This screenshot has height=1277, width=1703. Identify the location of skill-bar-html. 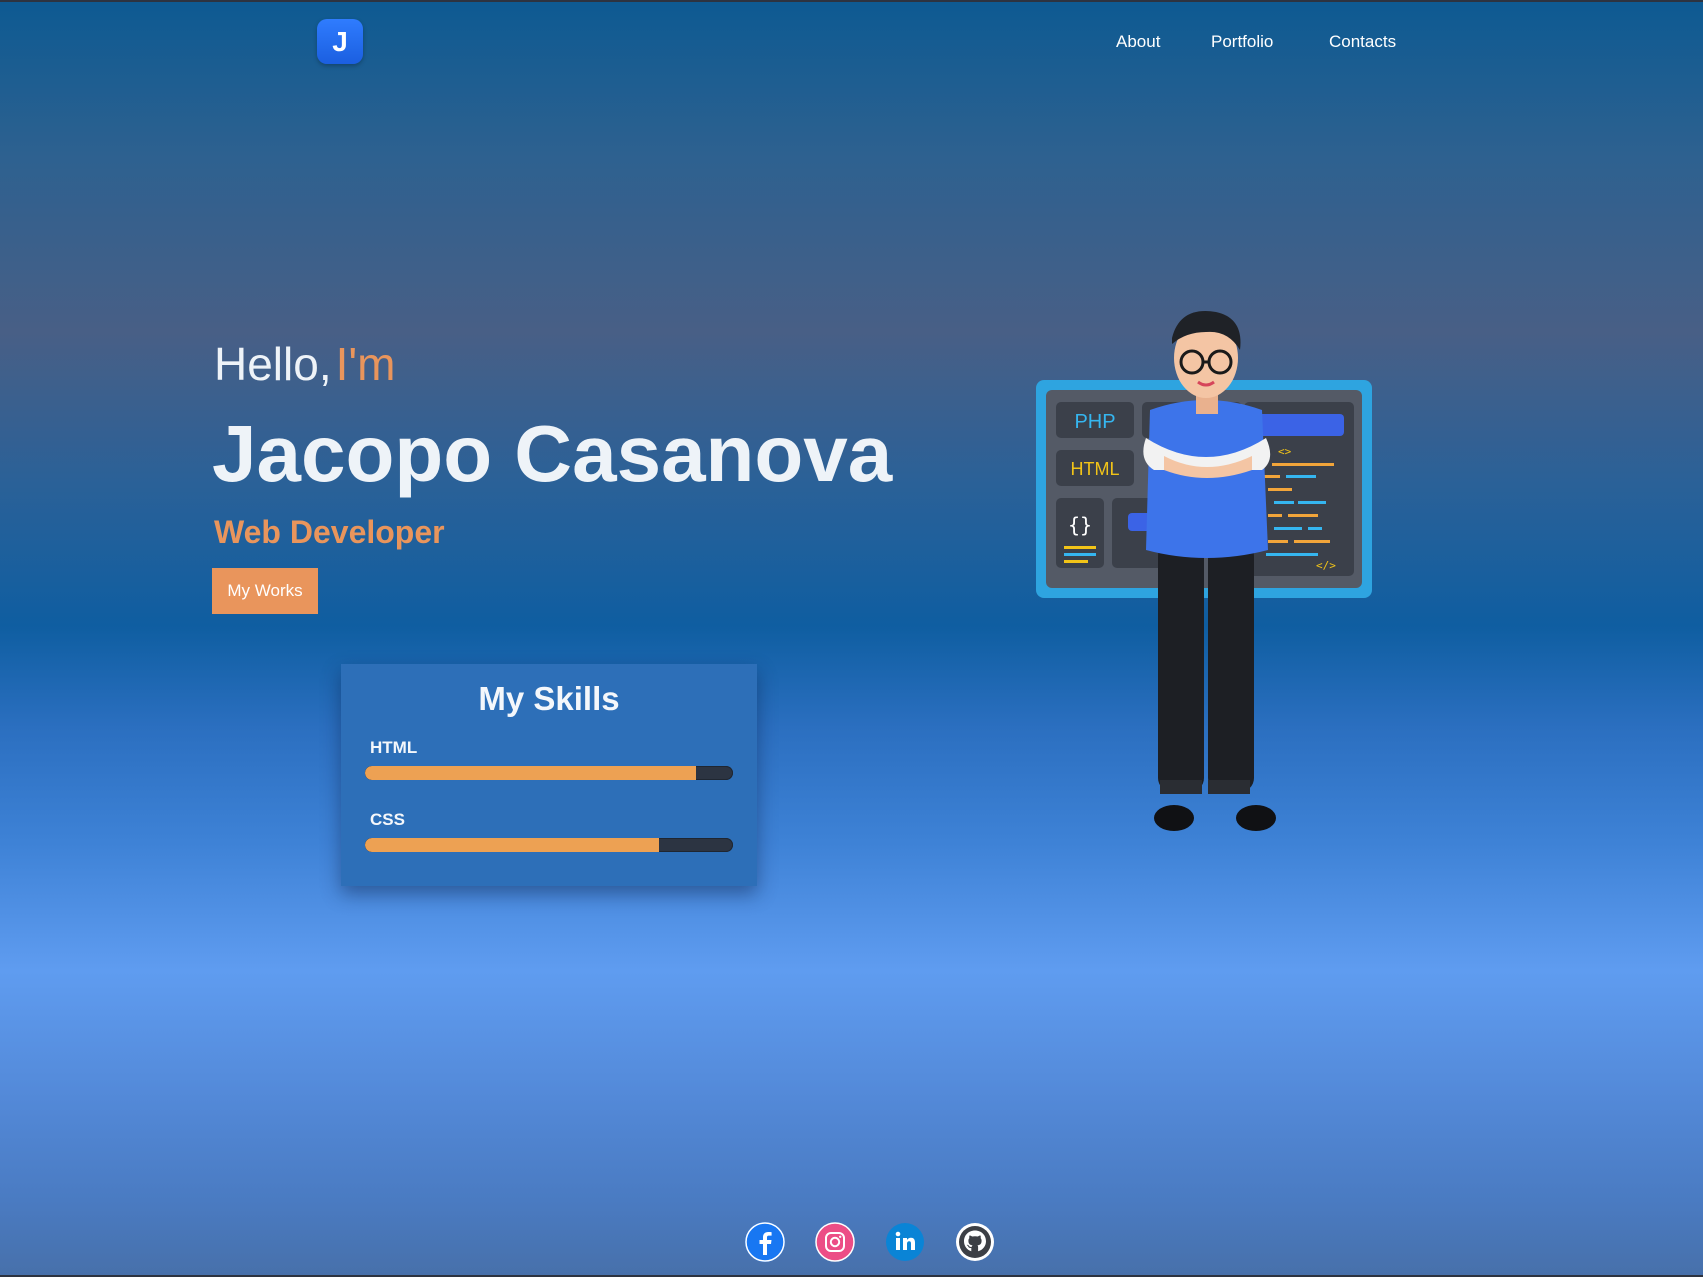
(549, 773).